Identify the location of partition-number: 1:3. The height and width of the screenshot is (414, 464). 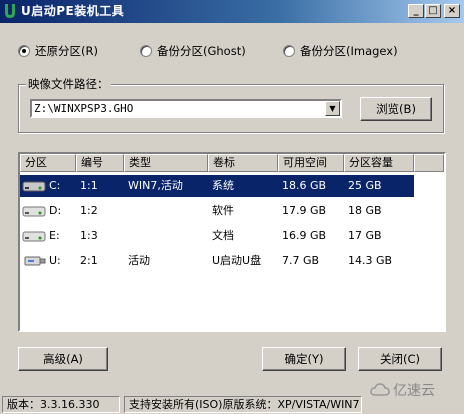
(89, 235).